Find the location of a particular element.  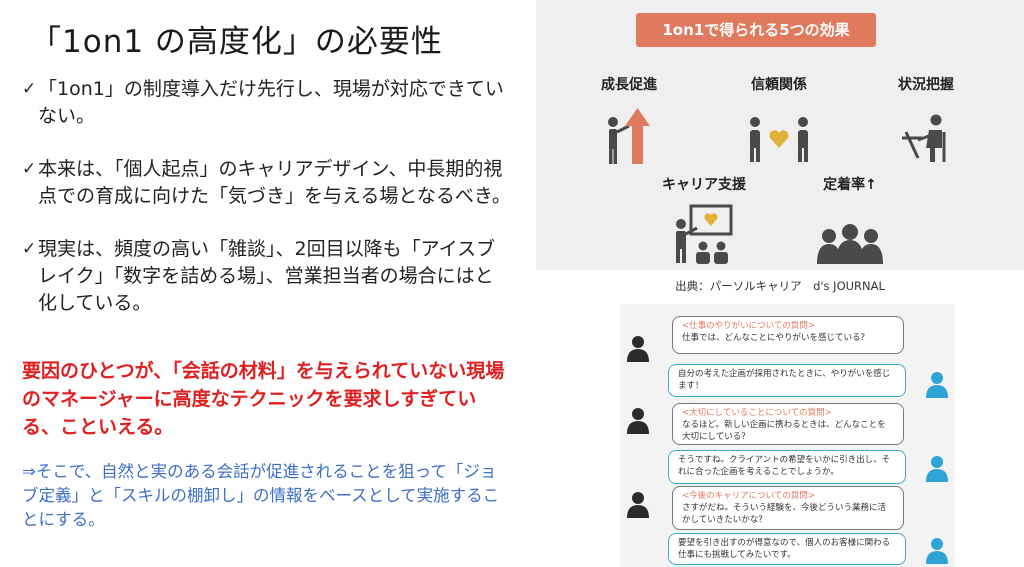

effect-retention: 定着率↑ is located at coordinates (850, 220).